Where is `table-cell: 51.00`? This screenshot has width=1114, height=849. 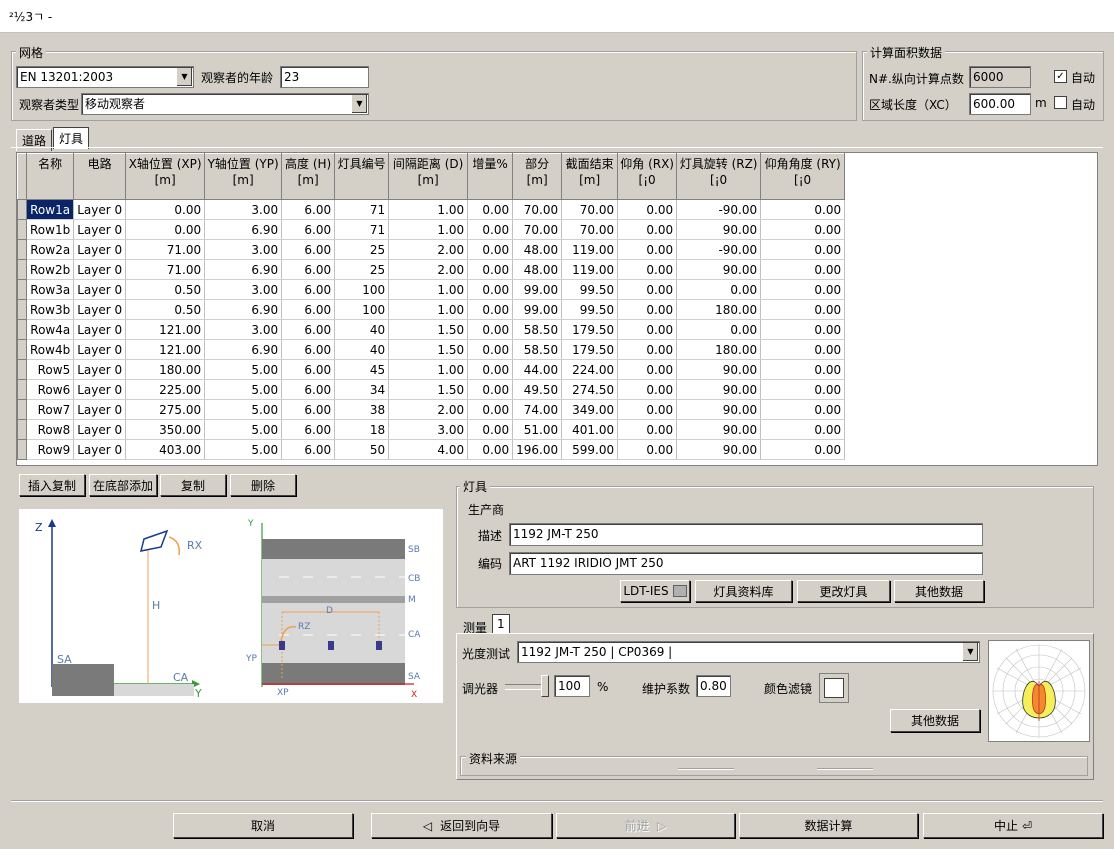 table-cell: 51.00 is located at coordinates (537, 429).